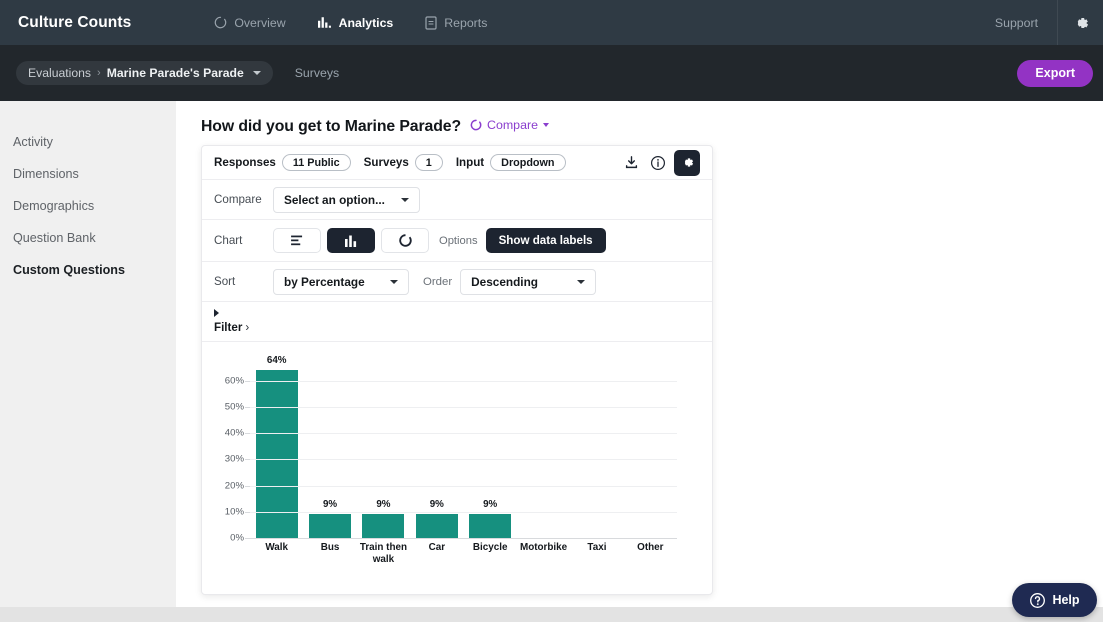 The width and height of the screenshot is (1103, 622). Describe the element at coordinates (457, 322) in the screenshot. I see `card-filter-row: Filter ›` at that location.